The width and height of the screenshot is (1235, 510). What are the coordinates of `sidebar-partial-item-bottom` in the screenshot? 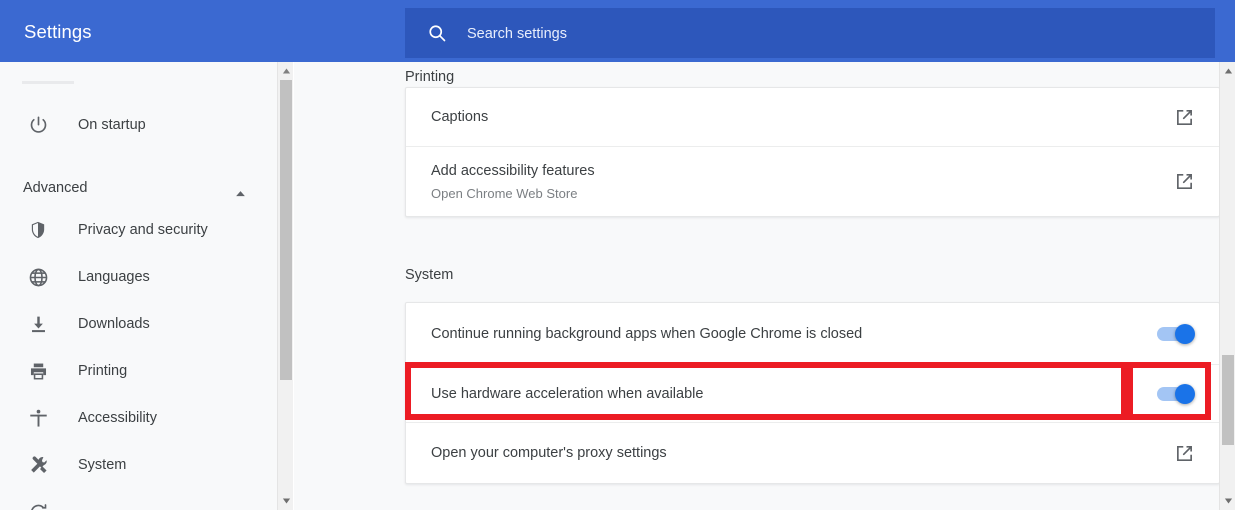 It's located at (138, 499).